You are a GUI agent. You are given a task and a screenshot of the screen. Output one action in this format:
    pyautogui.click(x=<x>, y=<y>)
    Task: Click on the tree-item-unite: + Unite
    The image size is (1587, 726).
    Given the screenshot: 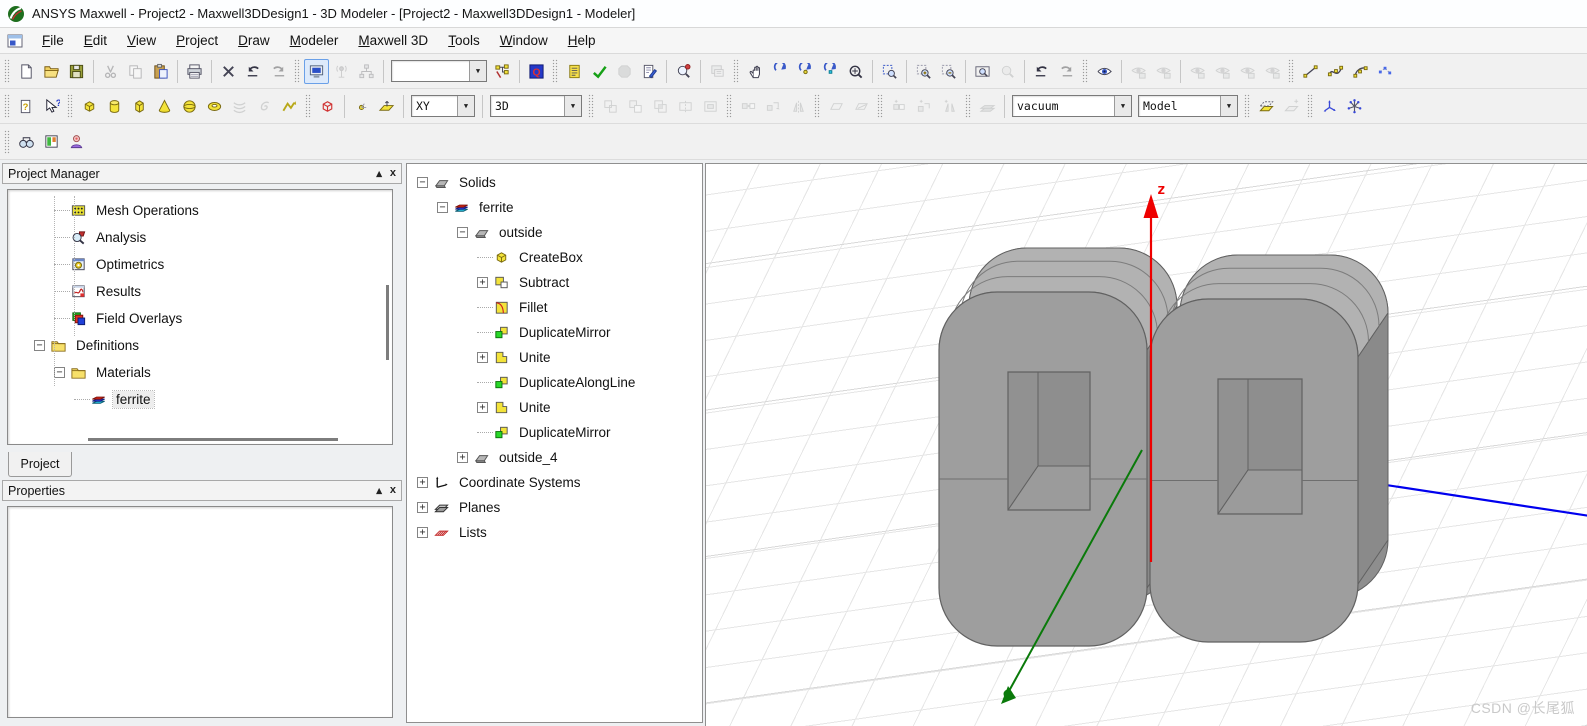 What is the action you would take?
    pyautogui.click(x=556, y=357)
    